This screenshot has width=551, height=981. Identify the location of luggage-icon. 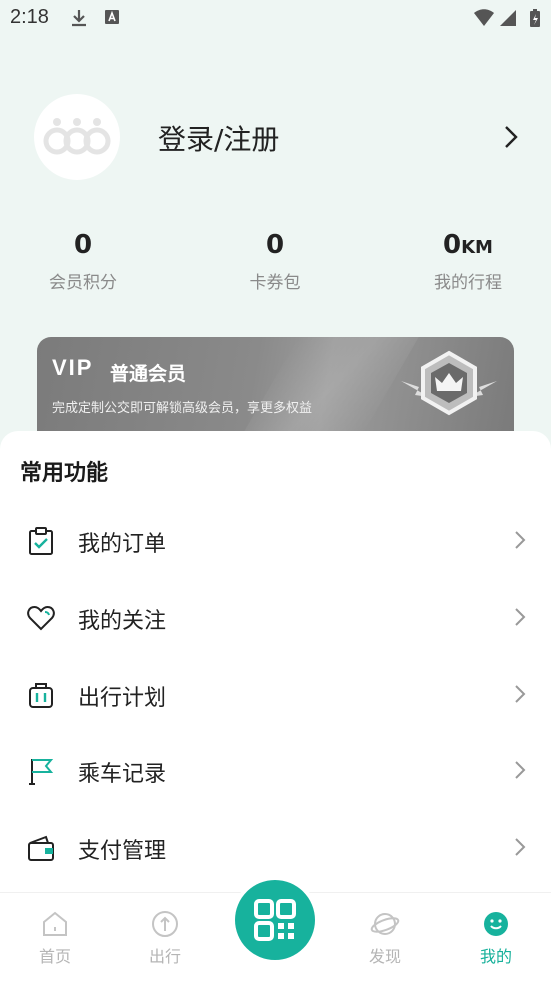
(41, 695).